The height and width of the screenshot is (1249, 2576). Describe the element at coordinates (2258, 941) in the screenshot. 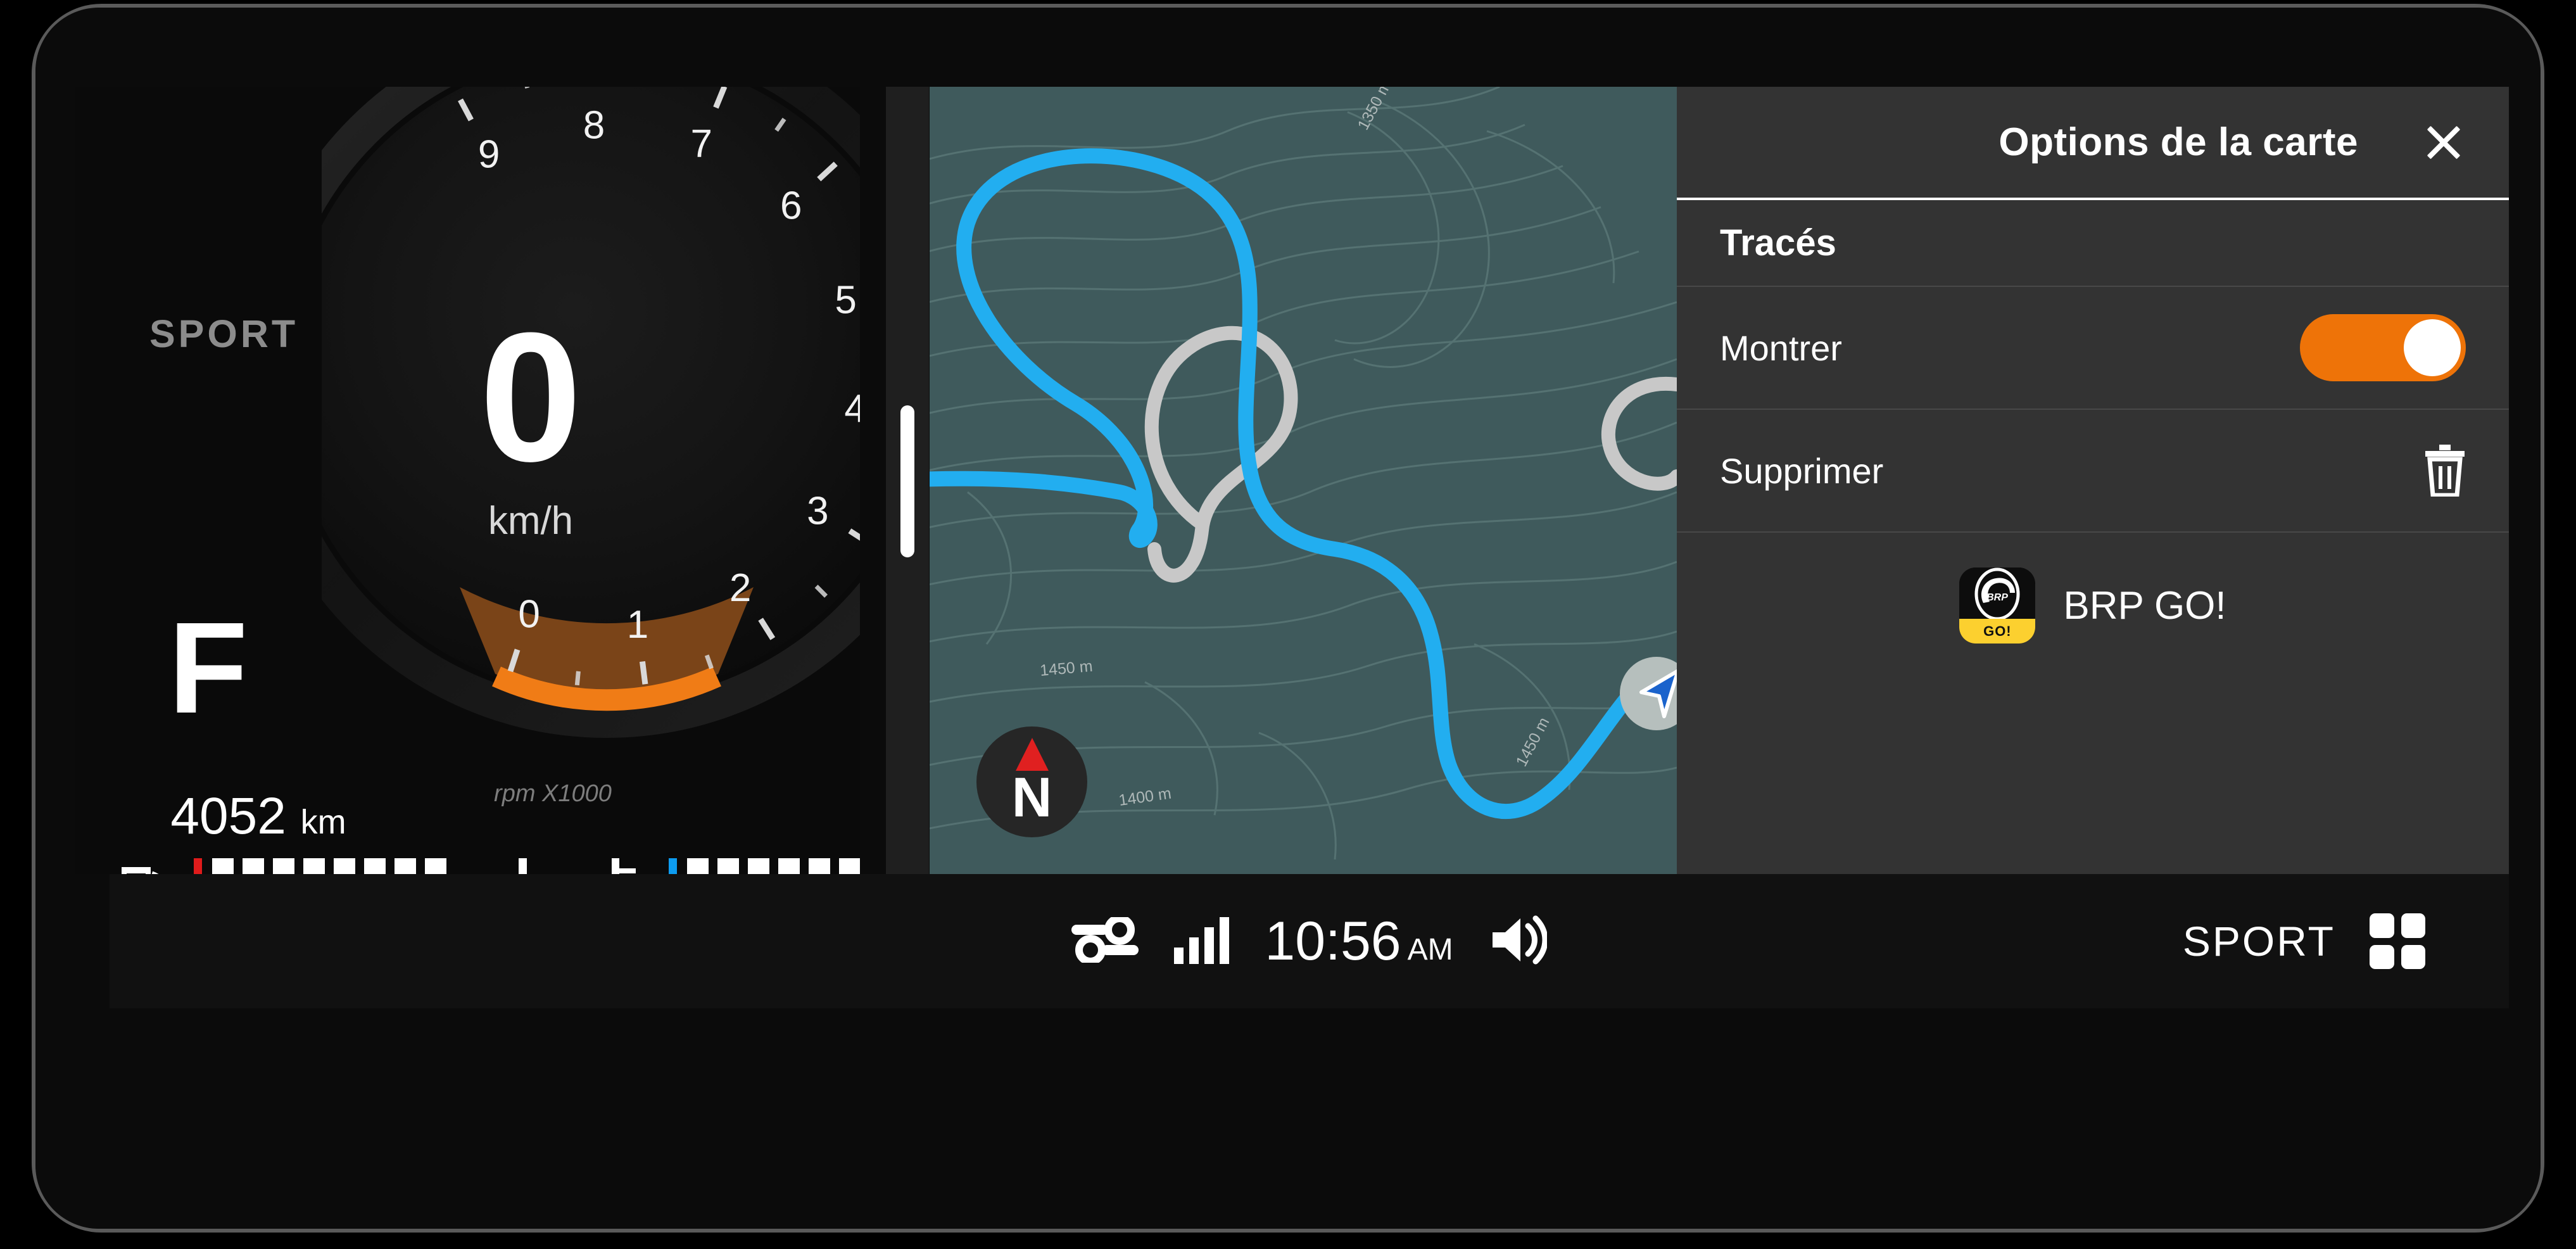

I see `status-mode-label: SPORT` at that location.